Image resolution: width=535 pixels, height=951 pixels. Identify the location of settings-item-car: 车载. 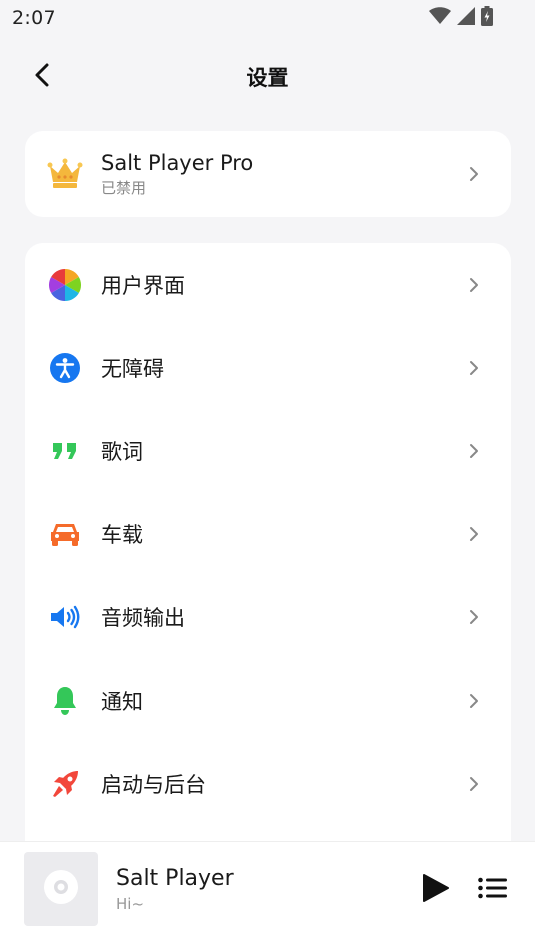
(268, 534).